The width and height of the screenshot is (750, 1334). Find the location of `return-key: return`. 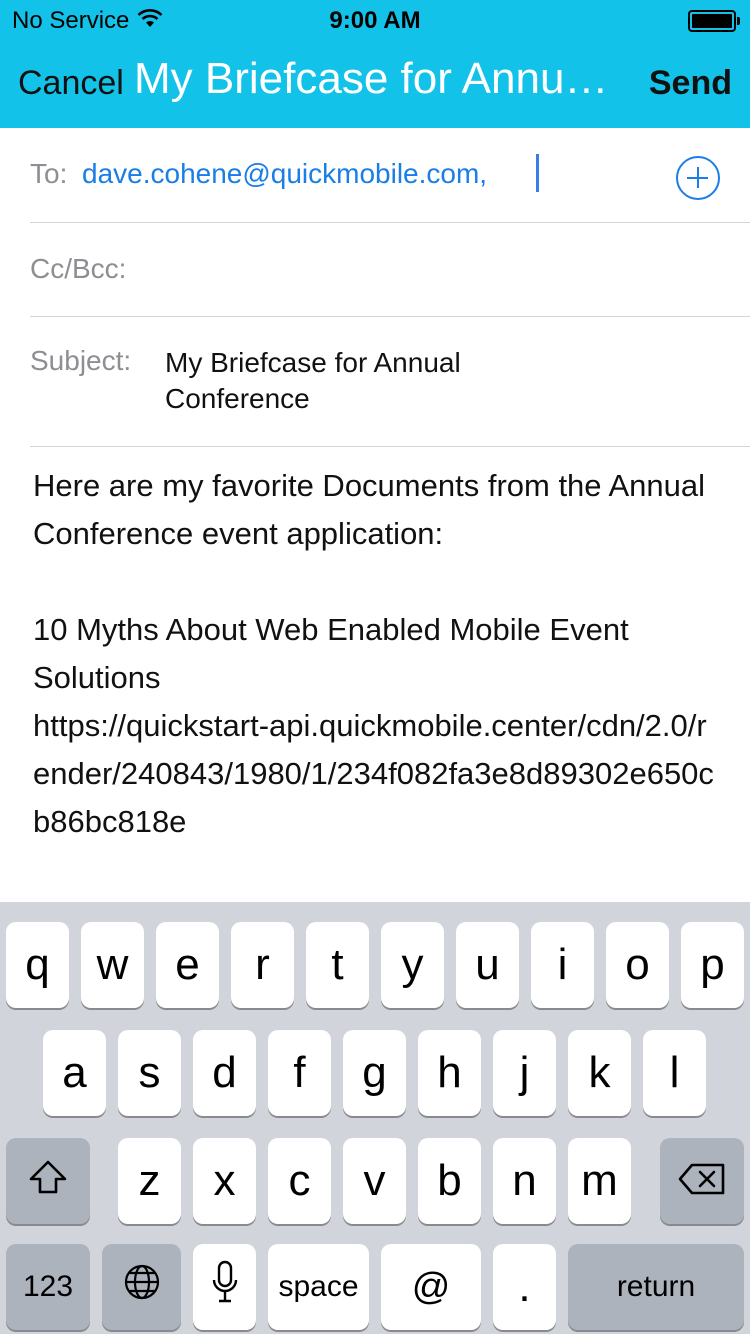

return-key: return is located at coordinates (656, 1287).